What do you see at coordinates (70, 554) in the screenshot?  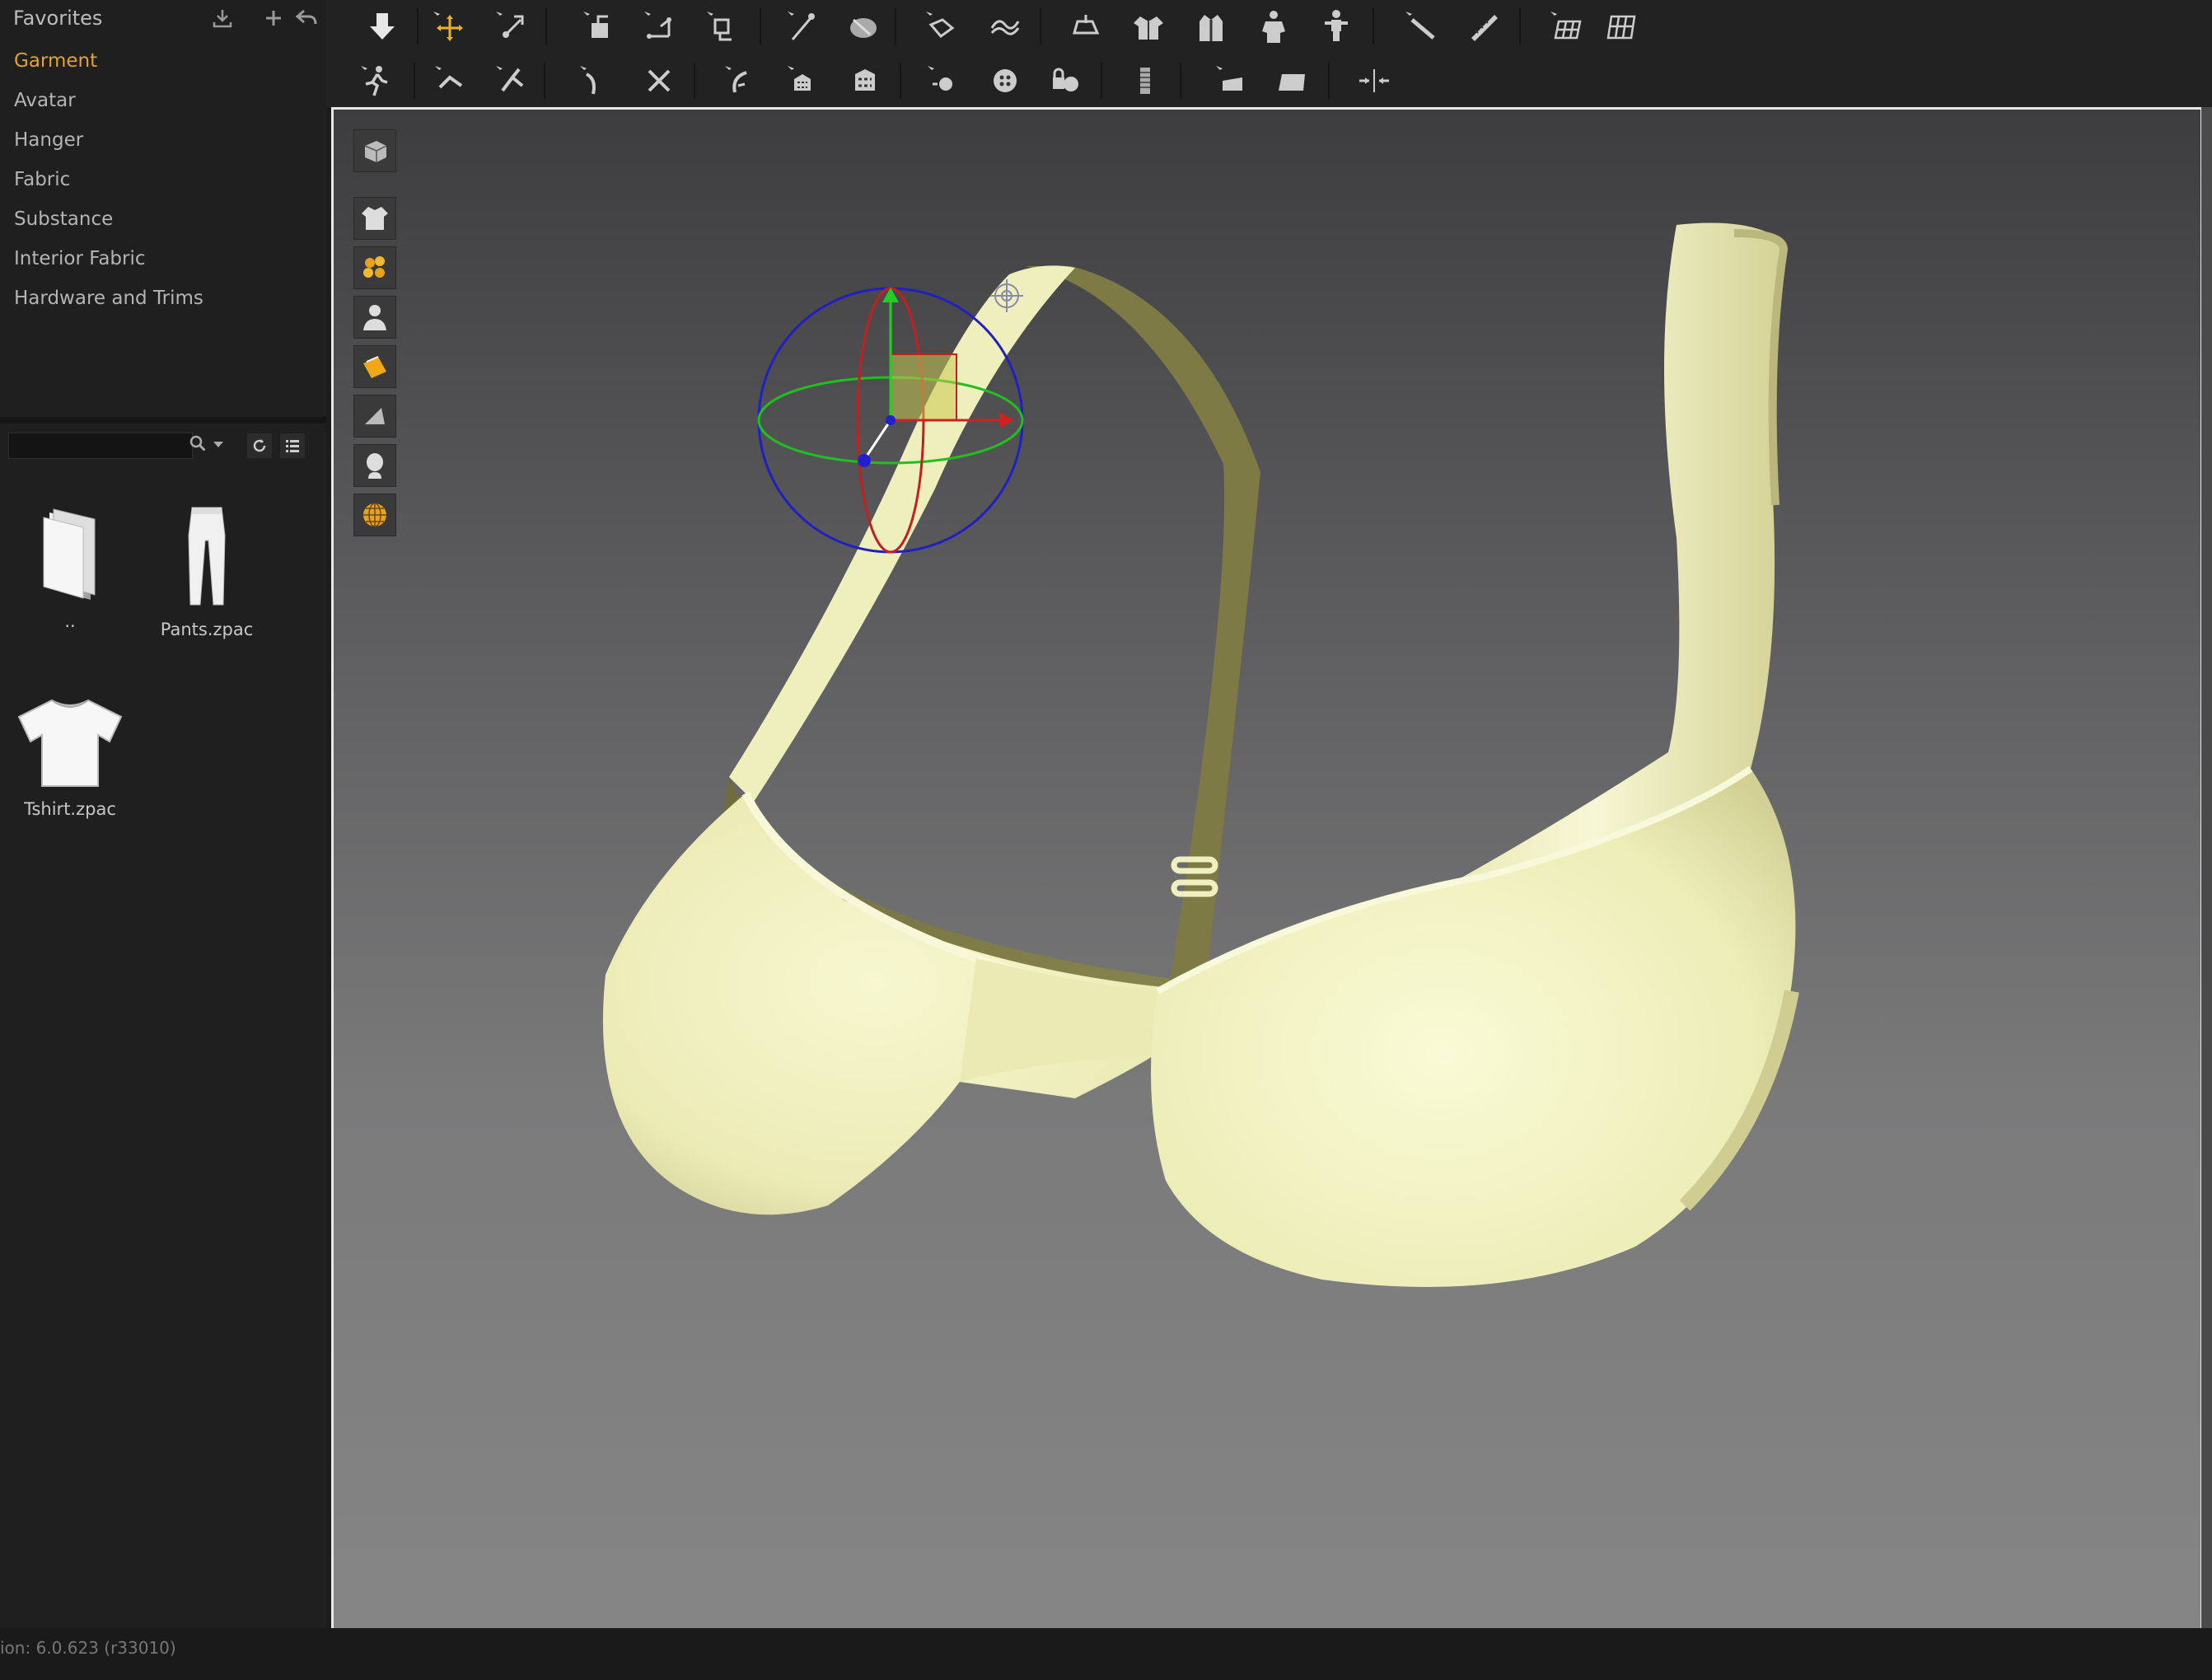 I see `folder-icon` at bounding box center [70, 554].